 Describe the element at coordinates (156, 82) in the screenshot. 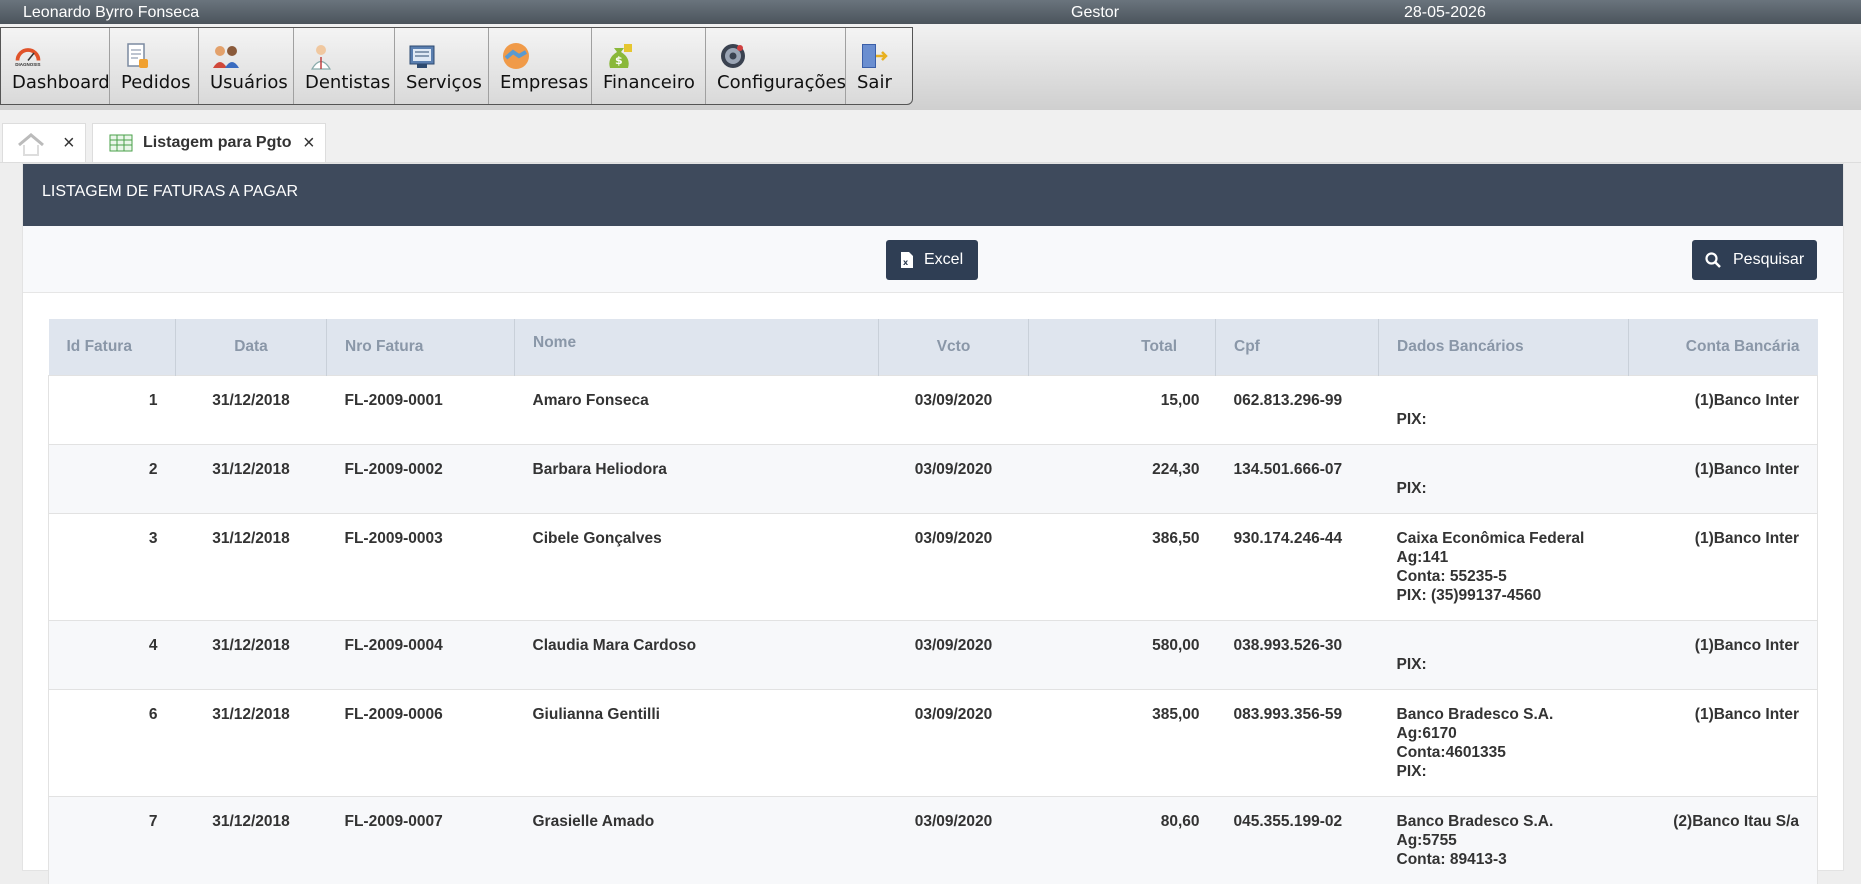

I see `menu-label: Pedidos` at that location.